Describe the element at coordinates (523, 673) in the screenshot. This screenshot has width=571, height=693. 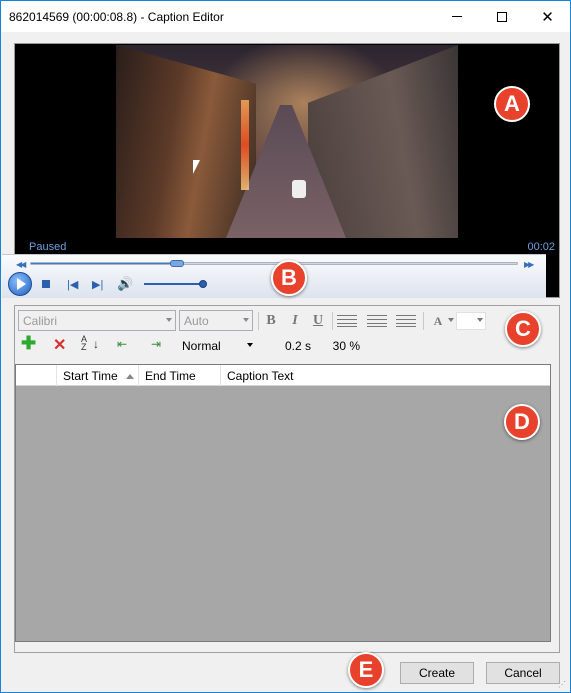
I see `cancel-button: Cancel` at that location.